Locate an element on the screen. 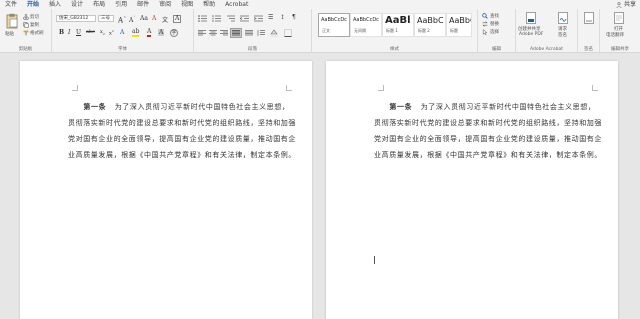 This screenshot has height=319, width=640. open-label-2: 电话翻译 is located at coordinates (615, 35).